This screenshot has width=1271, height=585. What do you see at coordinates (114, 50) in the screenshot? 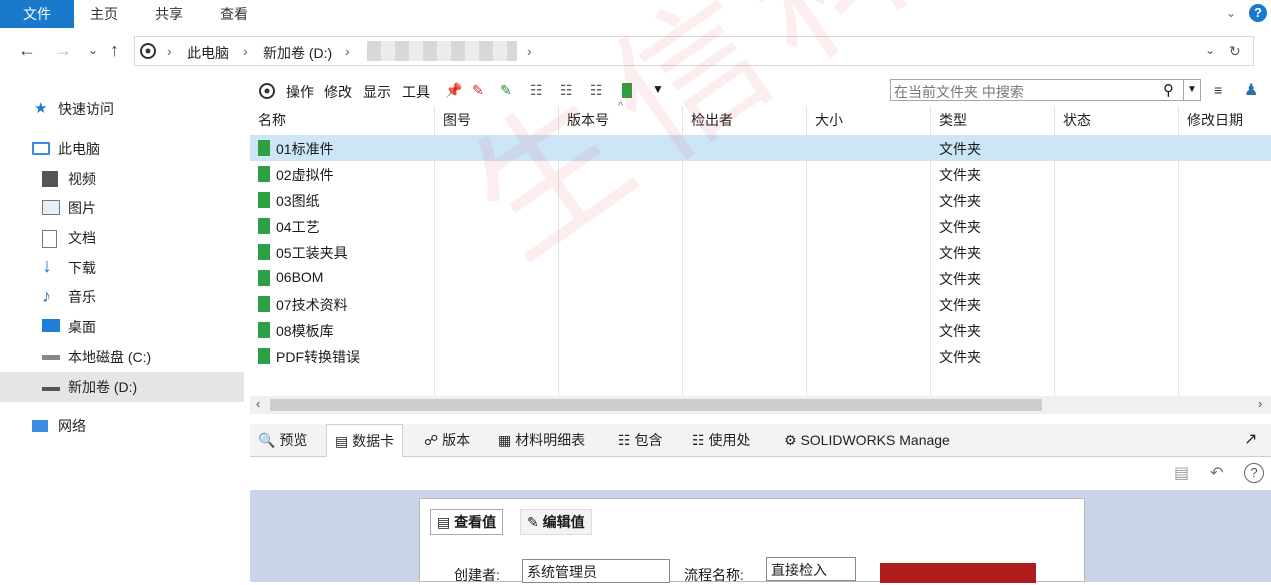
I see `up-arrow-icon: ↑` at bounding box center [114, 50].